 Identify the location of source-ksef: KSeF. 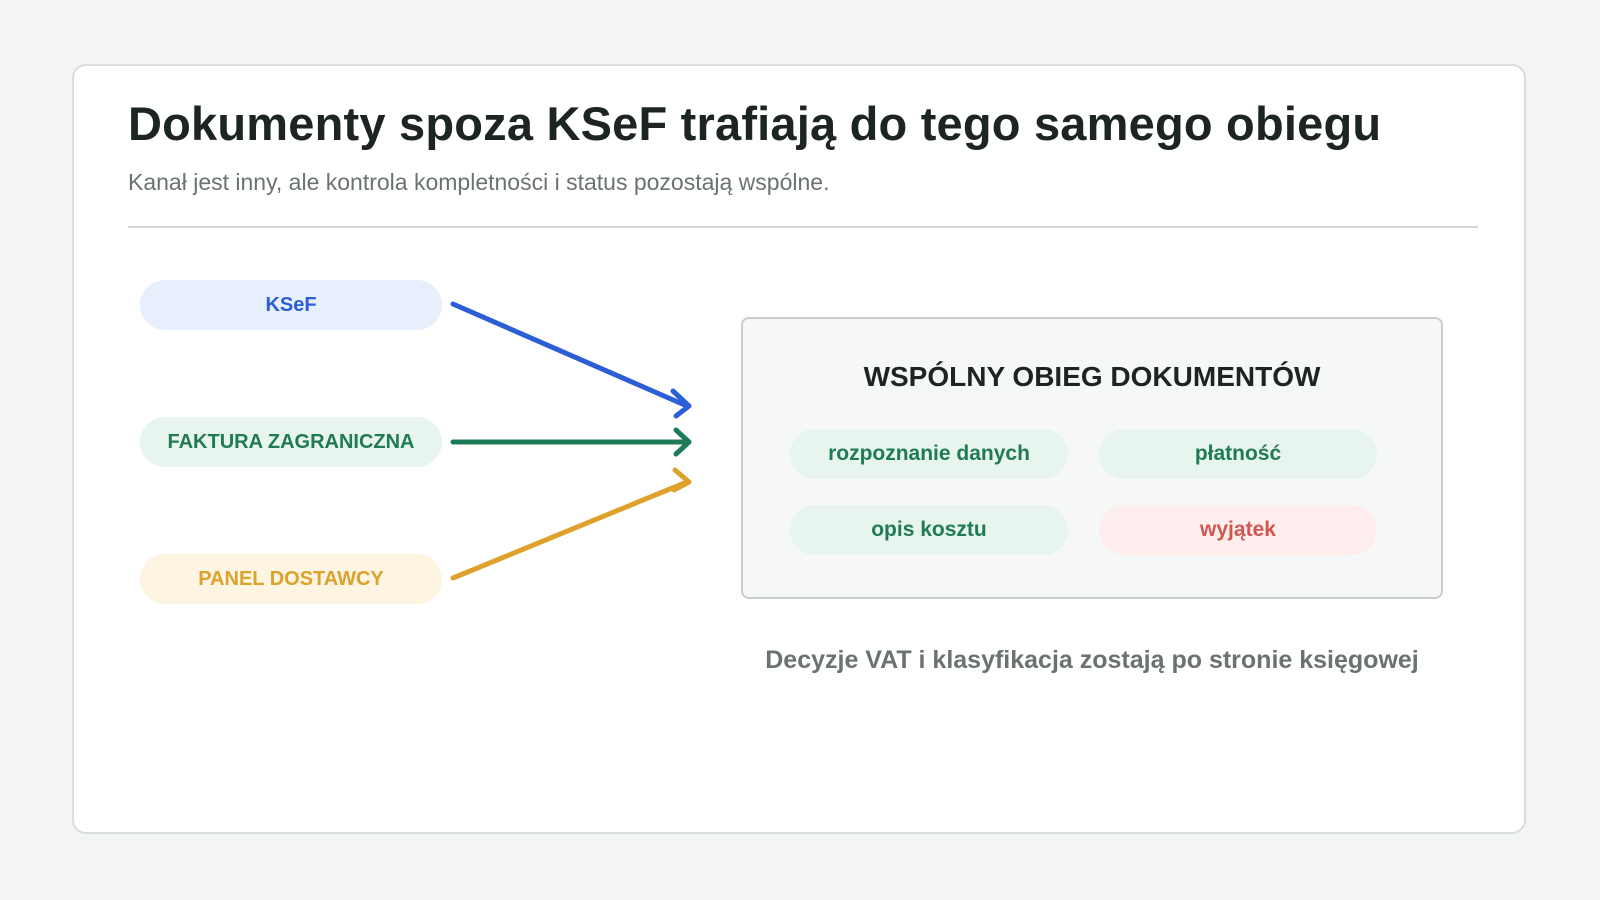
(291, 305).